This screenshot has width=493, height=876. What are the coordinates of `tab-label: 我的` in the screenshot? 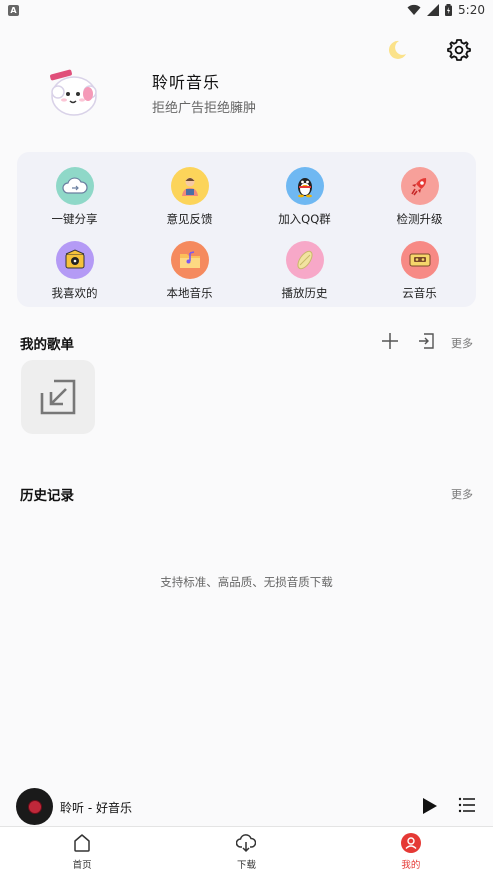 It's located at (411, 865).